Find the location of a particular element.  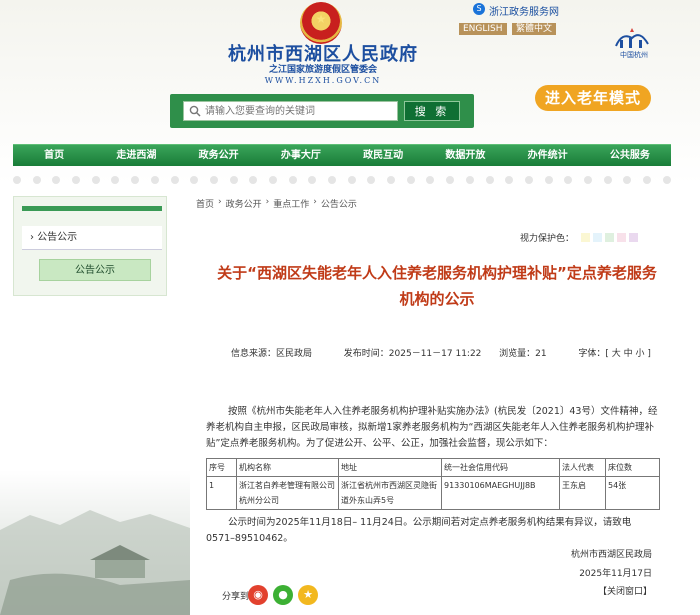

scenery-image is located at coordinates (95, 542).